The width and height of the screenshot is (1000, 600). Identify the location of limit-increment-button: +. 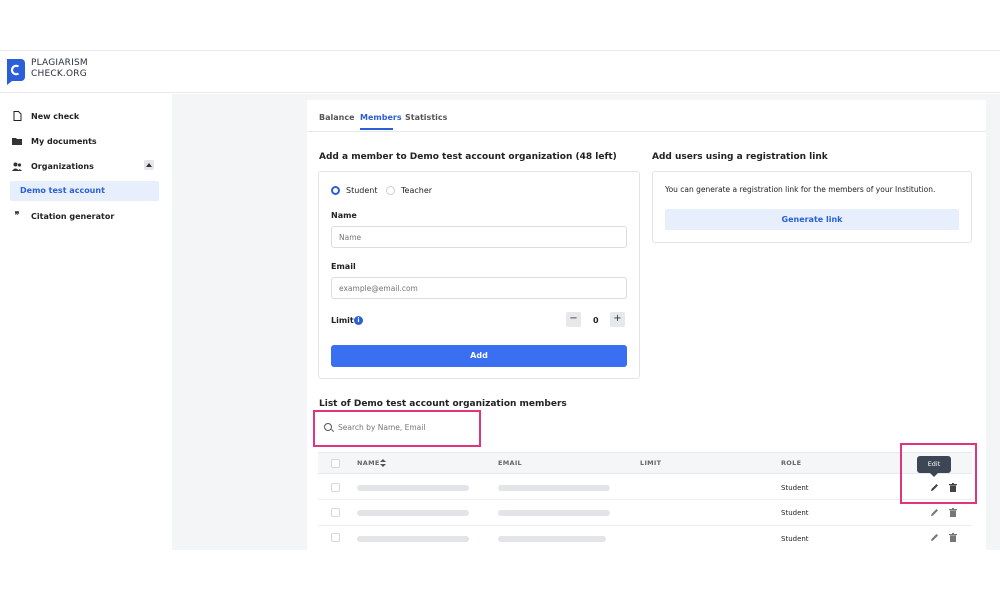
(617, 319).